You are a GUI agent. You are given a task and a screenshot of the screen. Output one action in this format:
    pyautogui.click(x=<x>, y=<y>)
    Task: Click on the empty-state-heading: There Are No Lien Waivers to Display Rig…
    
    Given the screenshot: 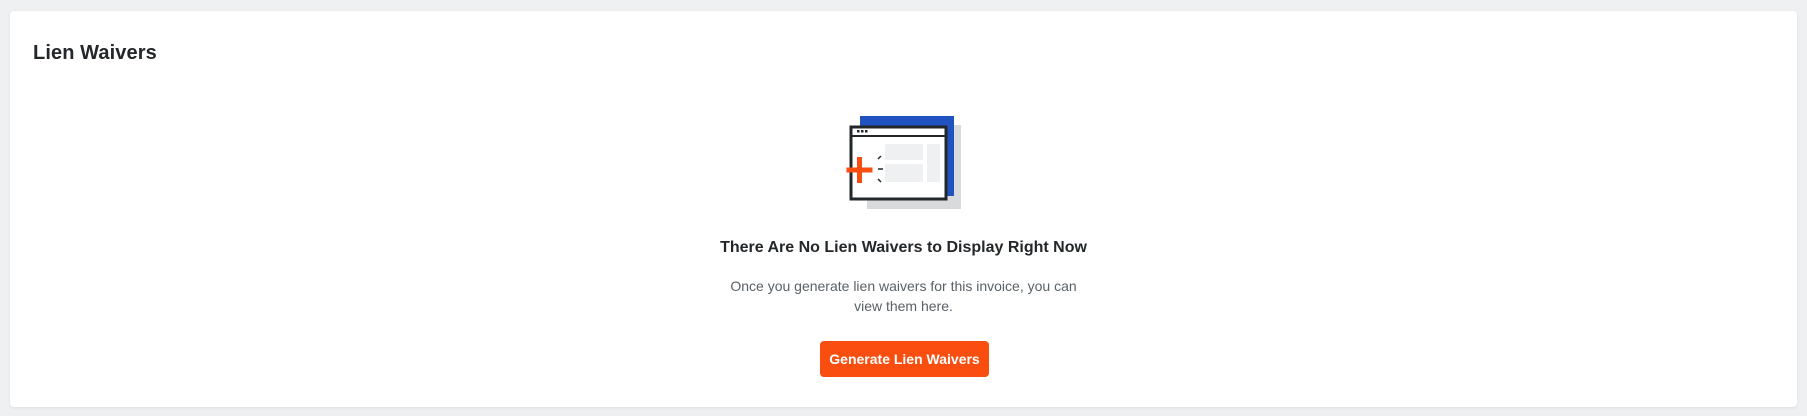 What is the action you would take?
    pyautogui.click(x=903, y=247)
    